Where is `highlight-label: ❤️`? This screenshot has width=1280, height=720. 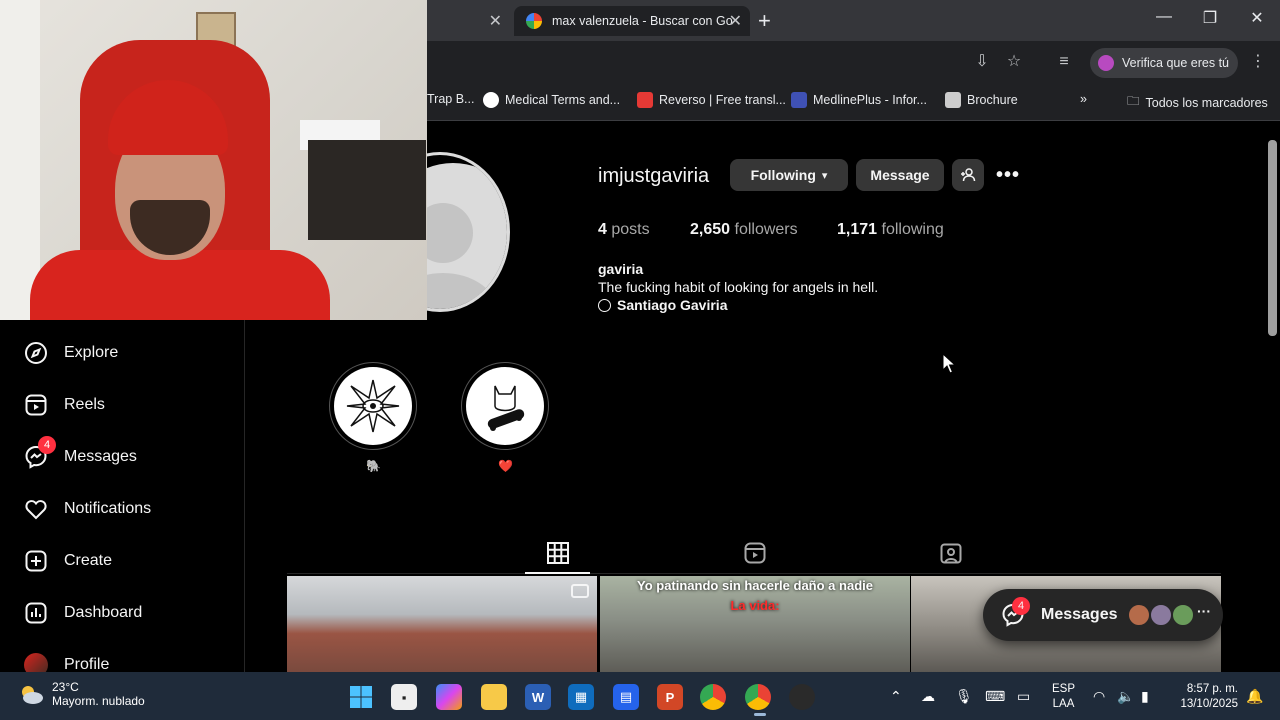 highlight-label: ❤️ is located at coordinates (505, 466).